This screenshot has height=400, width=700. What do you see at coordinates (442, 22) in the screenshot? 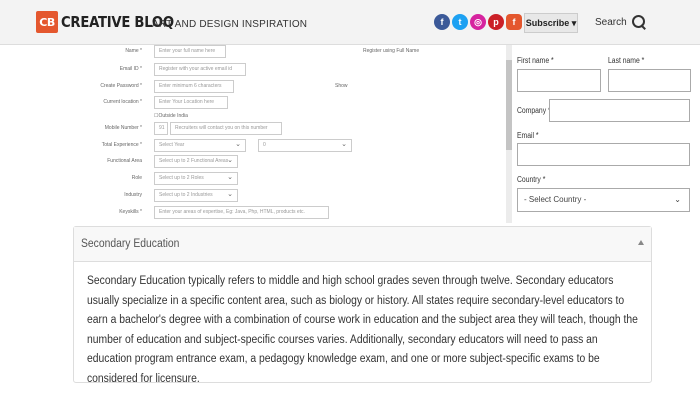
I see `facebook-icon: f` at bounding box center [442, 22].